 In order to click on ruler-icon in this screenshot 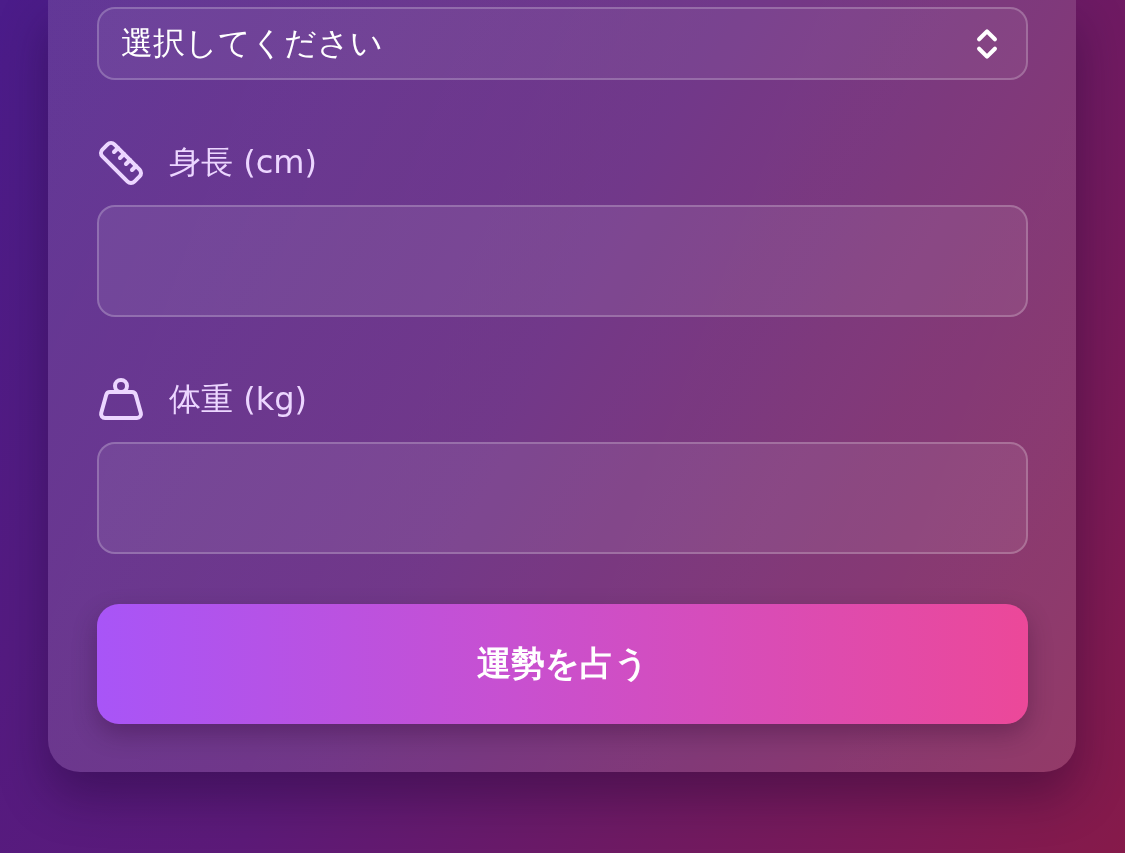, I will do `click(121, 163)`.